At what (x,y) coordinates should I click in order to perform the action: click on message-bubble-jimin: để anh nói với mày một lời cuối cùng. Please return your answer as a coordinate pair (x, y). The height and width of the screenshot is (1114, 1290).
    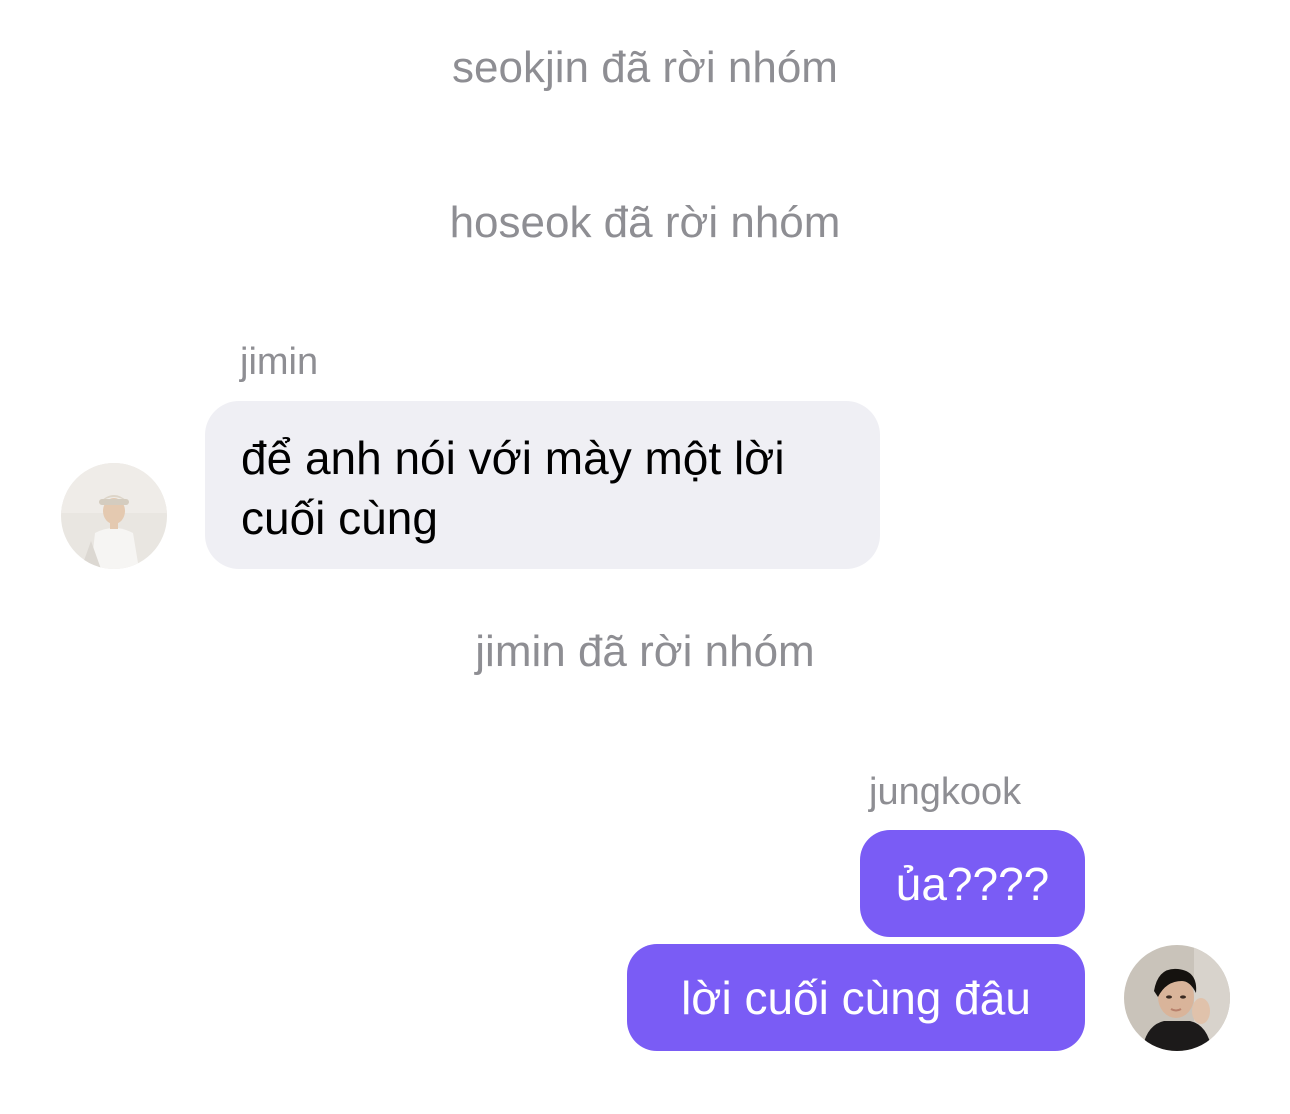
    Looking at the image, I should click on (542, 485).